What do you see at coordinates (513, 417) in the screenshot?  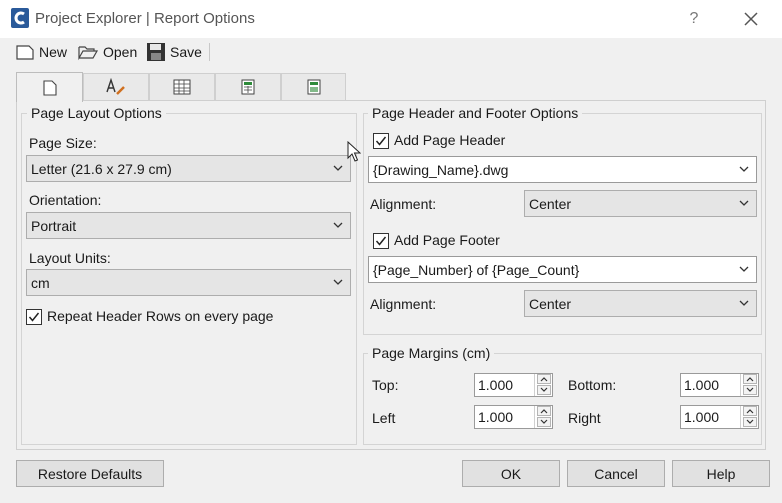 I see `margin-left-spinner: 1.000` at bounding box center [513, 417].